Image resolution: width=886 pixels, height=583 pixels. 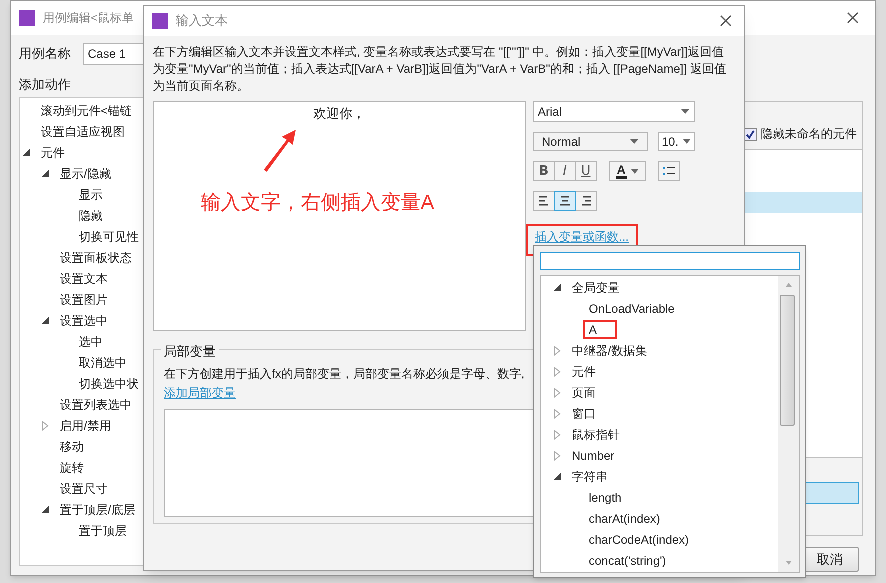 I want to click on tree-item: Number, so click(x=593, y=455).